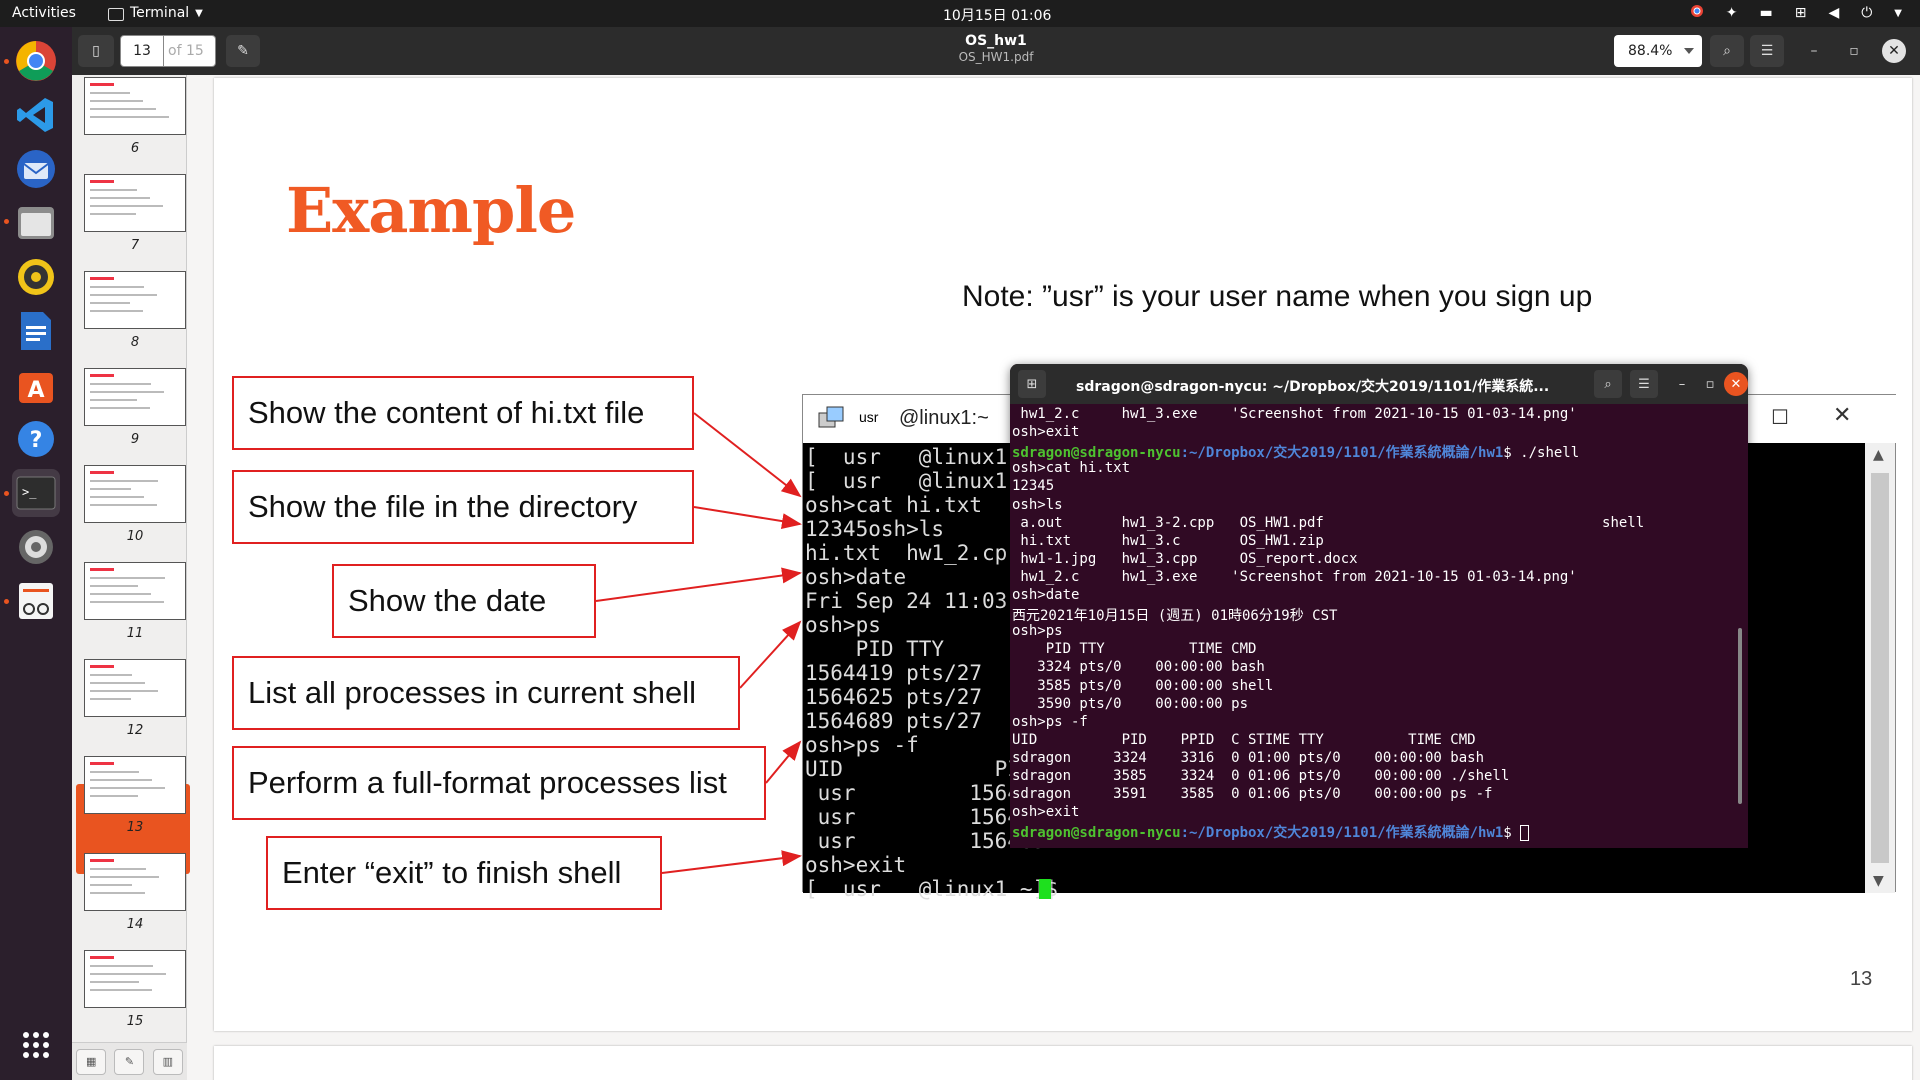 This screenshot has width=1920, height=1080. I want to click on arrow-cat, so click(747, 455).